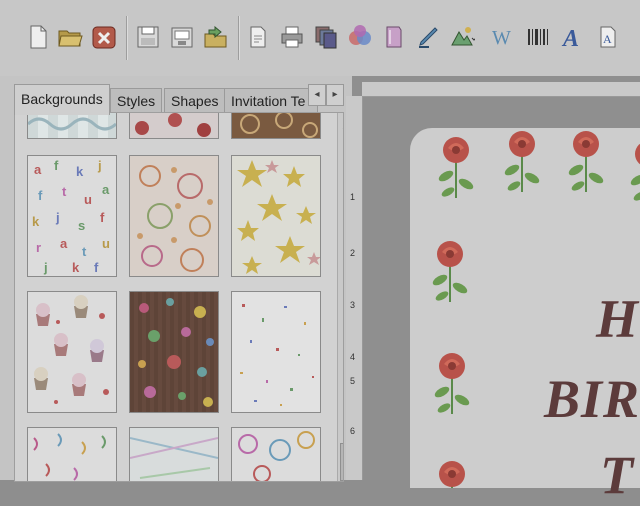 The height and width of the screenshot is (506, 640). Describe the element at coordinates (326, 37) in the screenshot. I see `copies-icon` at that location.